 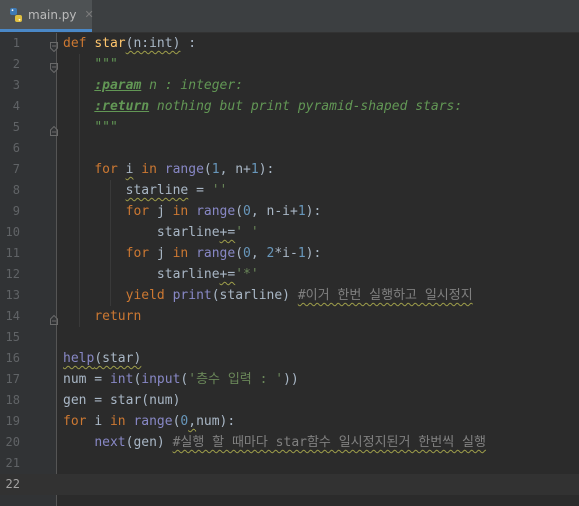 I want to click on code-text: for i in range(0,num):, so click(x=149, y=421).